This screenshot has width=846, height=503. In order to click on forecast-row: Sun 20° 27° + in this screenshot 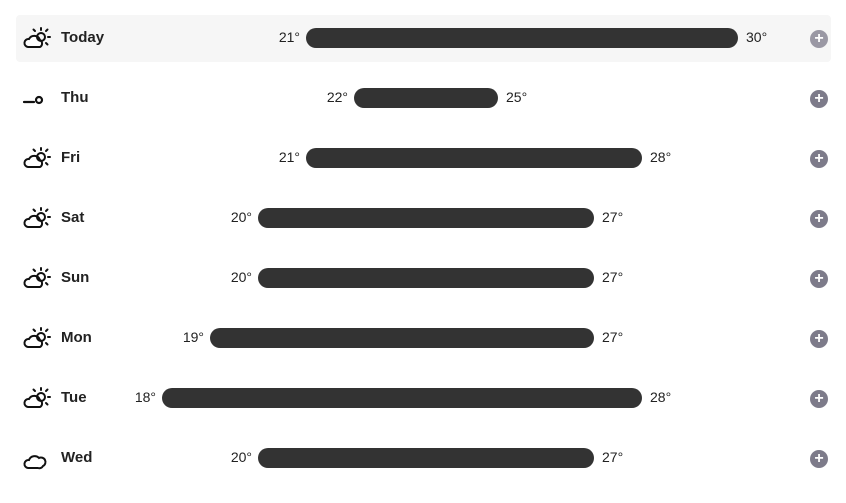, I will do `click(423, 278)`.